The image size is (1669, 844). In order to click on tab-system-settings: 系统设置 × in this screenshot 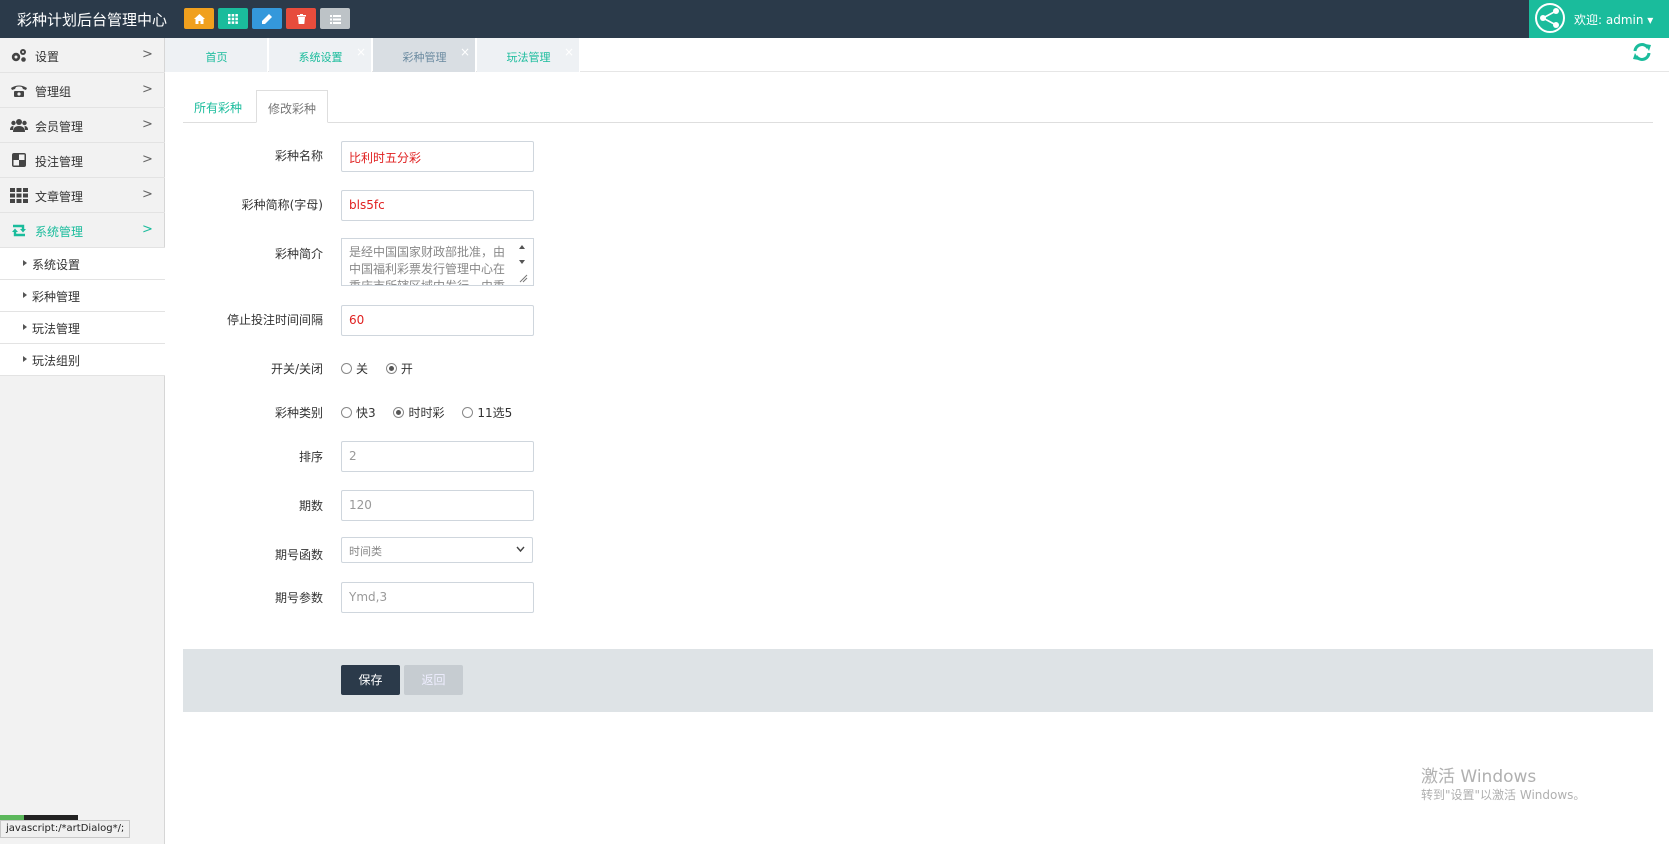, I will do `click(320, 55)`.